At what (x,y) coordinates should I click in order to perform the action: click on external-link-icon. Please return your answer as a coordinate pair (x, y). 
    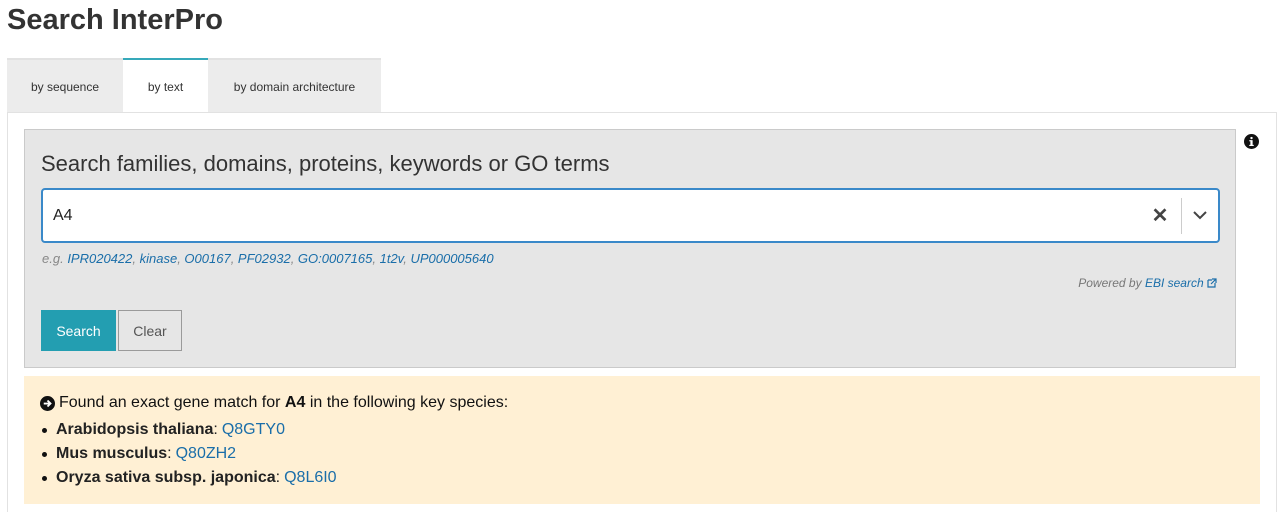
    Looking at the image, I should click on (1212, 283).